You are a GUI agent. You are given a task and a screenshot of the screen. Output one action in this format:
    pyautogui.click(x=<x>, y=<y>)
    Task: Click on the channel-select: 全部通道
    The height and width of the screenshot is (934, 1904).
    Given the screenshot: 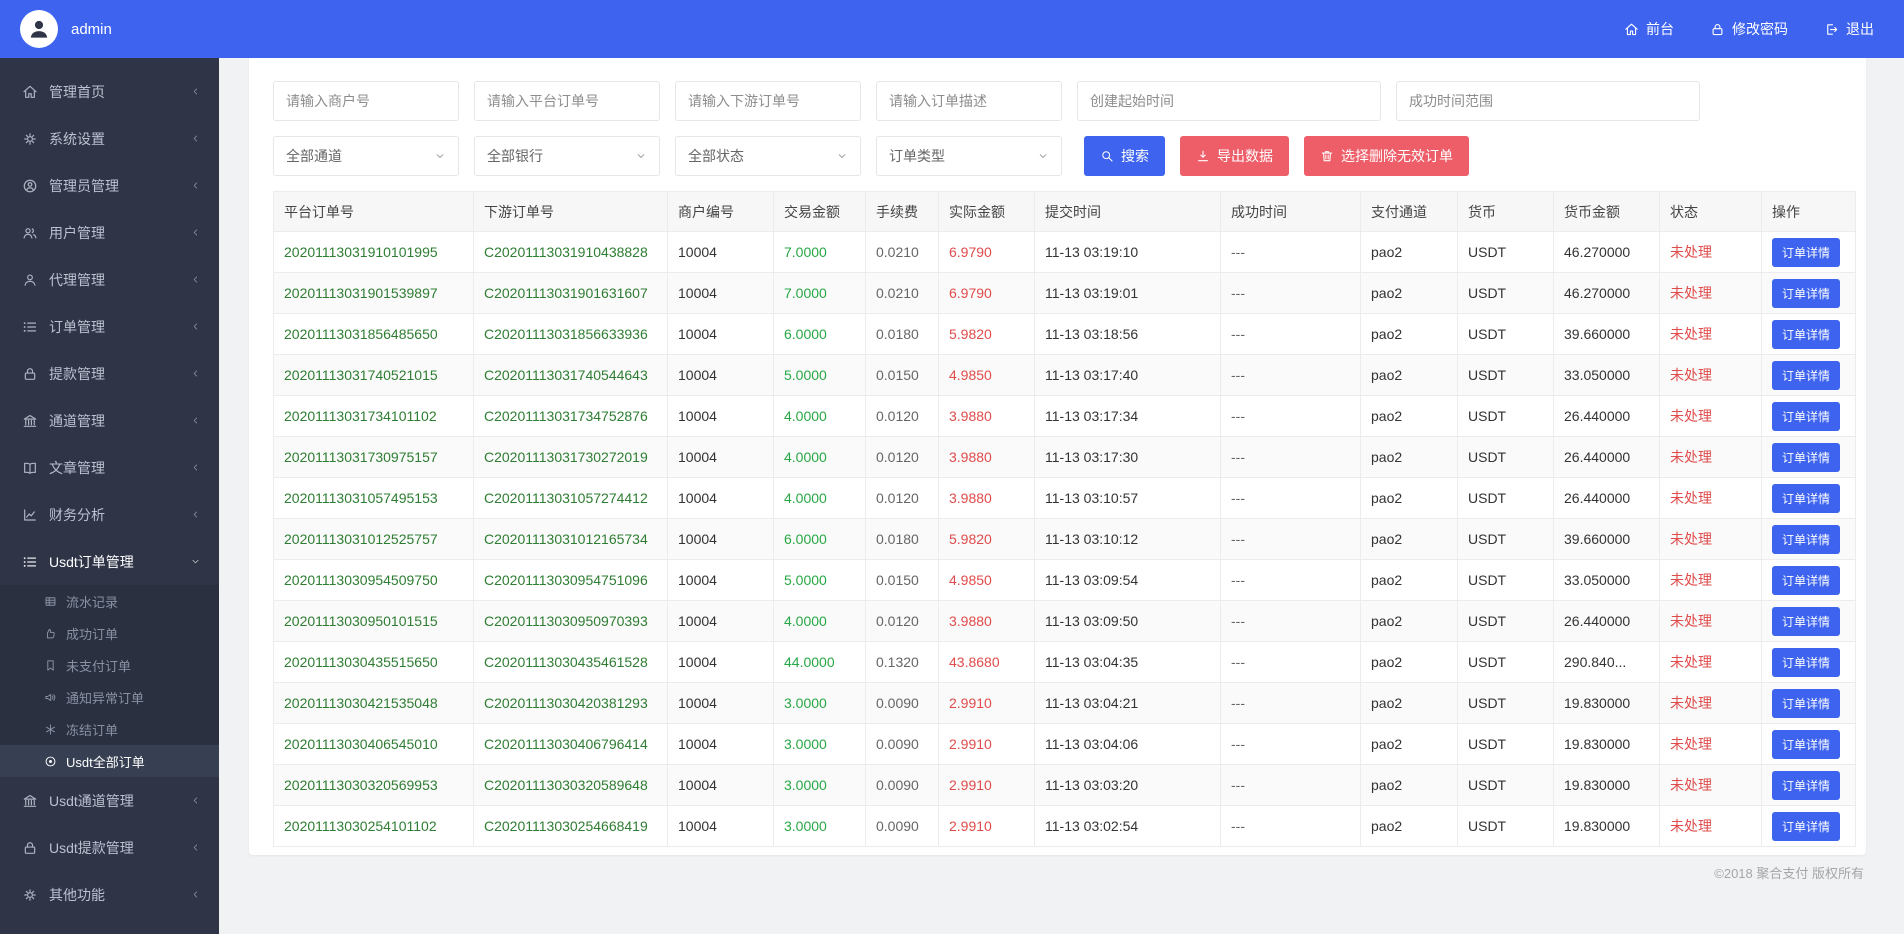 What is the action you would take?
    pyautogui.click(x=366, y=156)
    